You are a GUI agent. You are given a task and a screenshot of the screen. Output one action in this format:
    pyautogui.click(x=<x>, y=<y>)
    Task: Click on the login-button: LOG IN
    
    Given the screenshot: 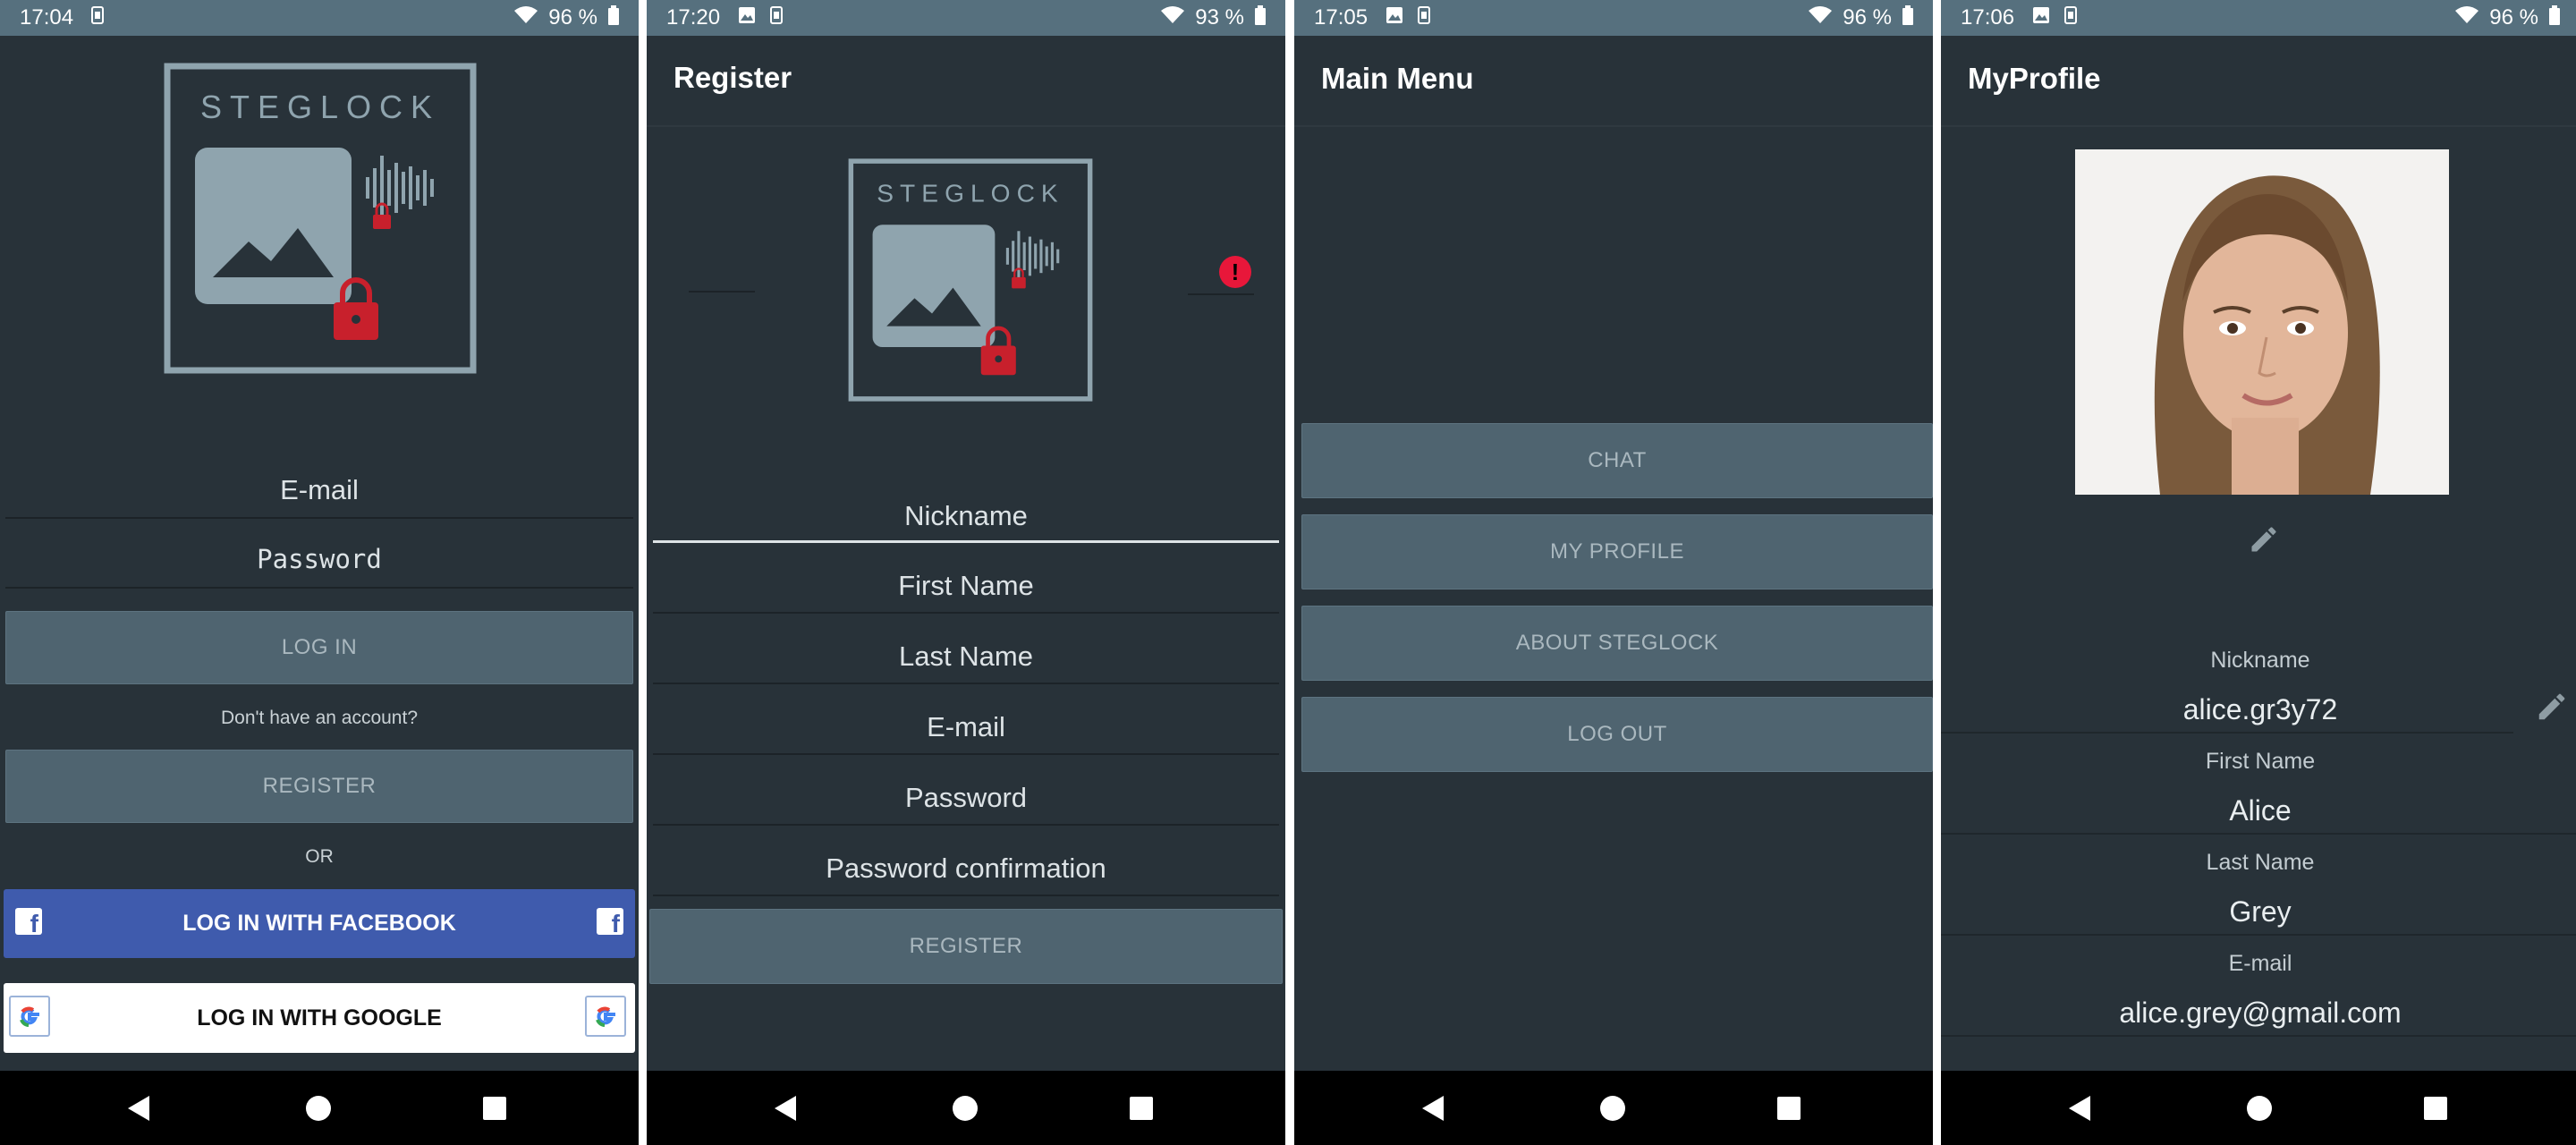 What is the action you would take?
    pyautogui.click(x=319, y=647)
    